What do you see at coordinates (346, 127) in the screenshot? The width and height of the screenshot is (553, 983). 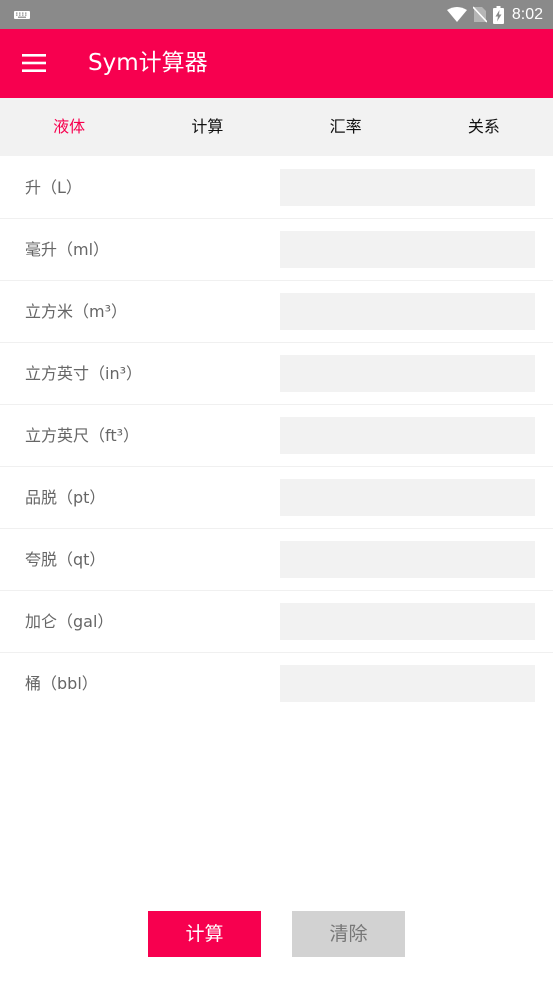 I see `tab-exchange-rate: 汇率` at bounding box center [346, 127].